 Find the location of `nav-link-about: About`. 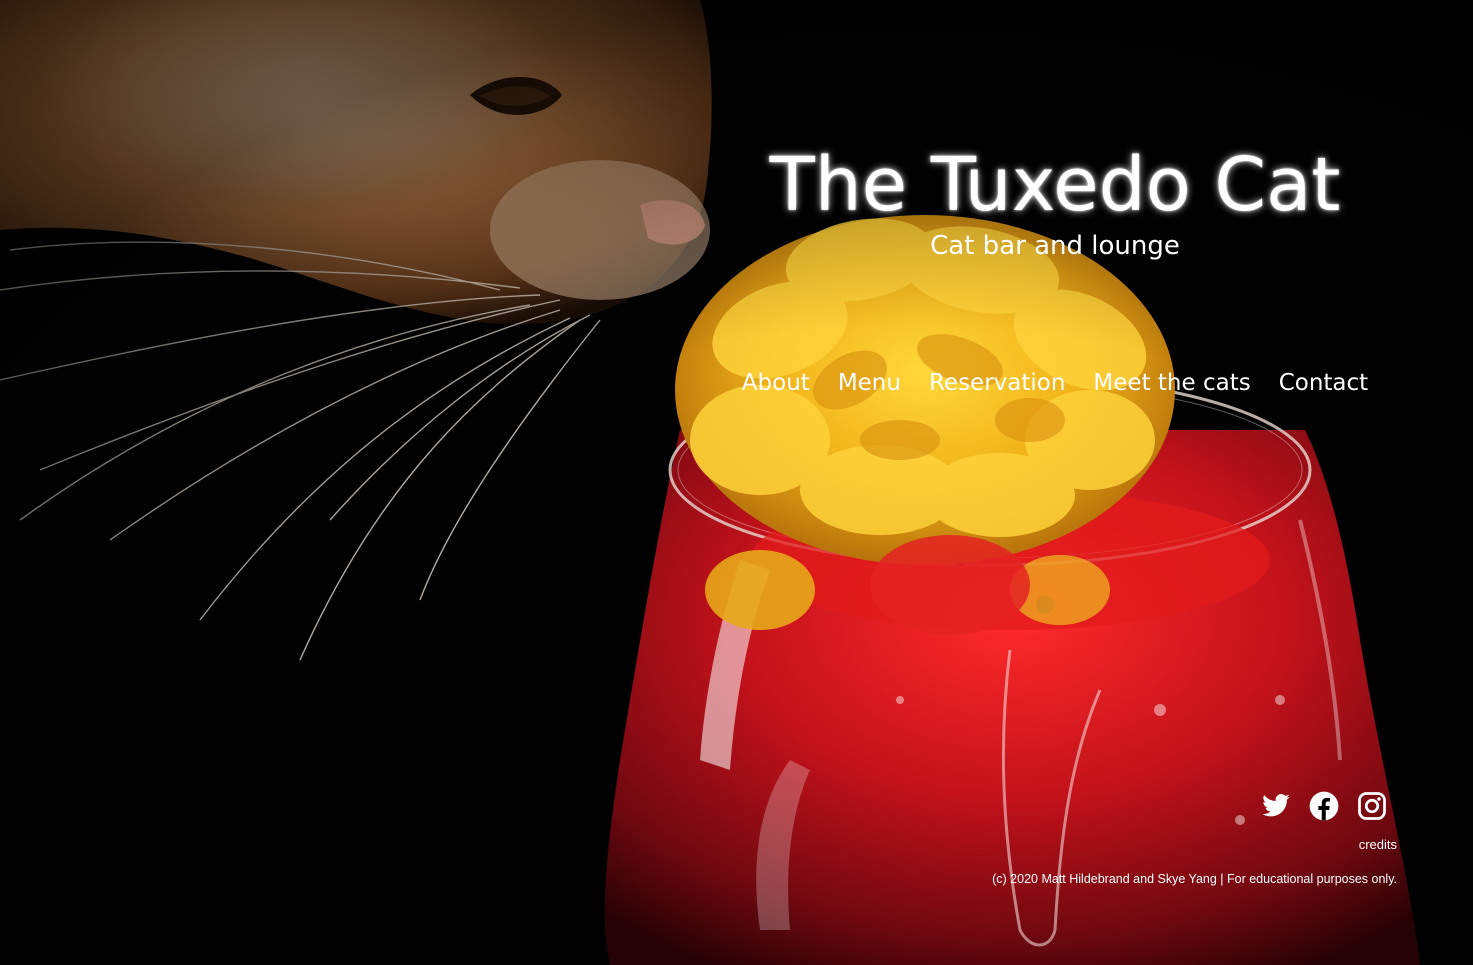

nav-link-about: About is located at coordinates (776, 383).